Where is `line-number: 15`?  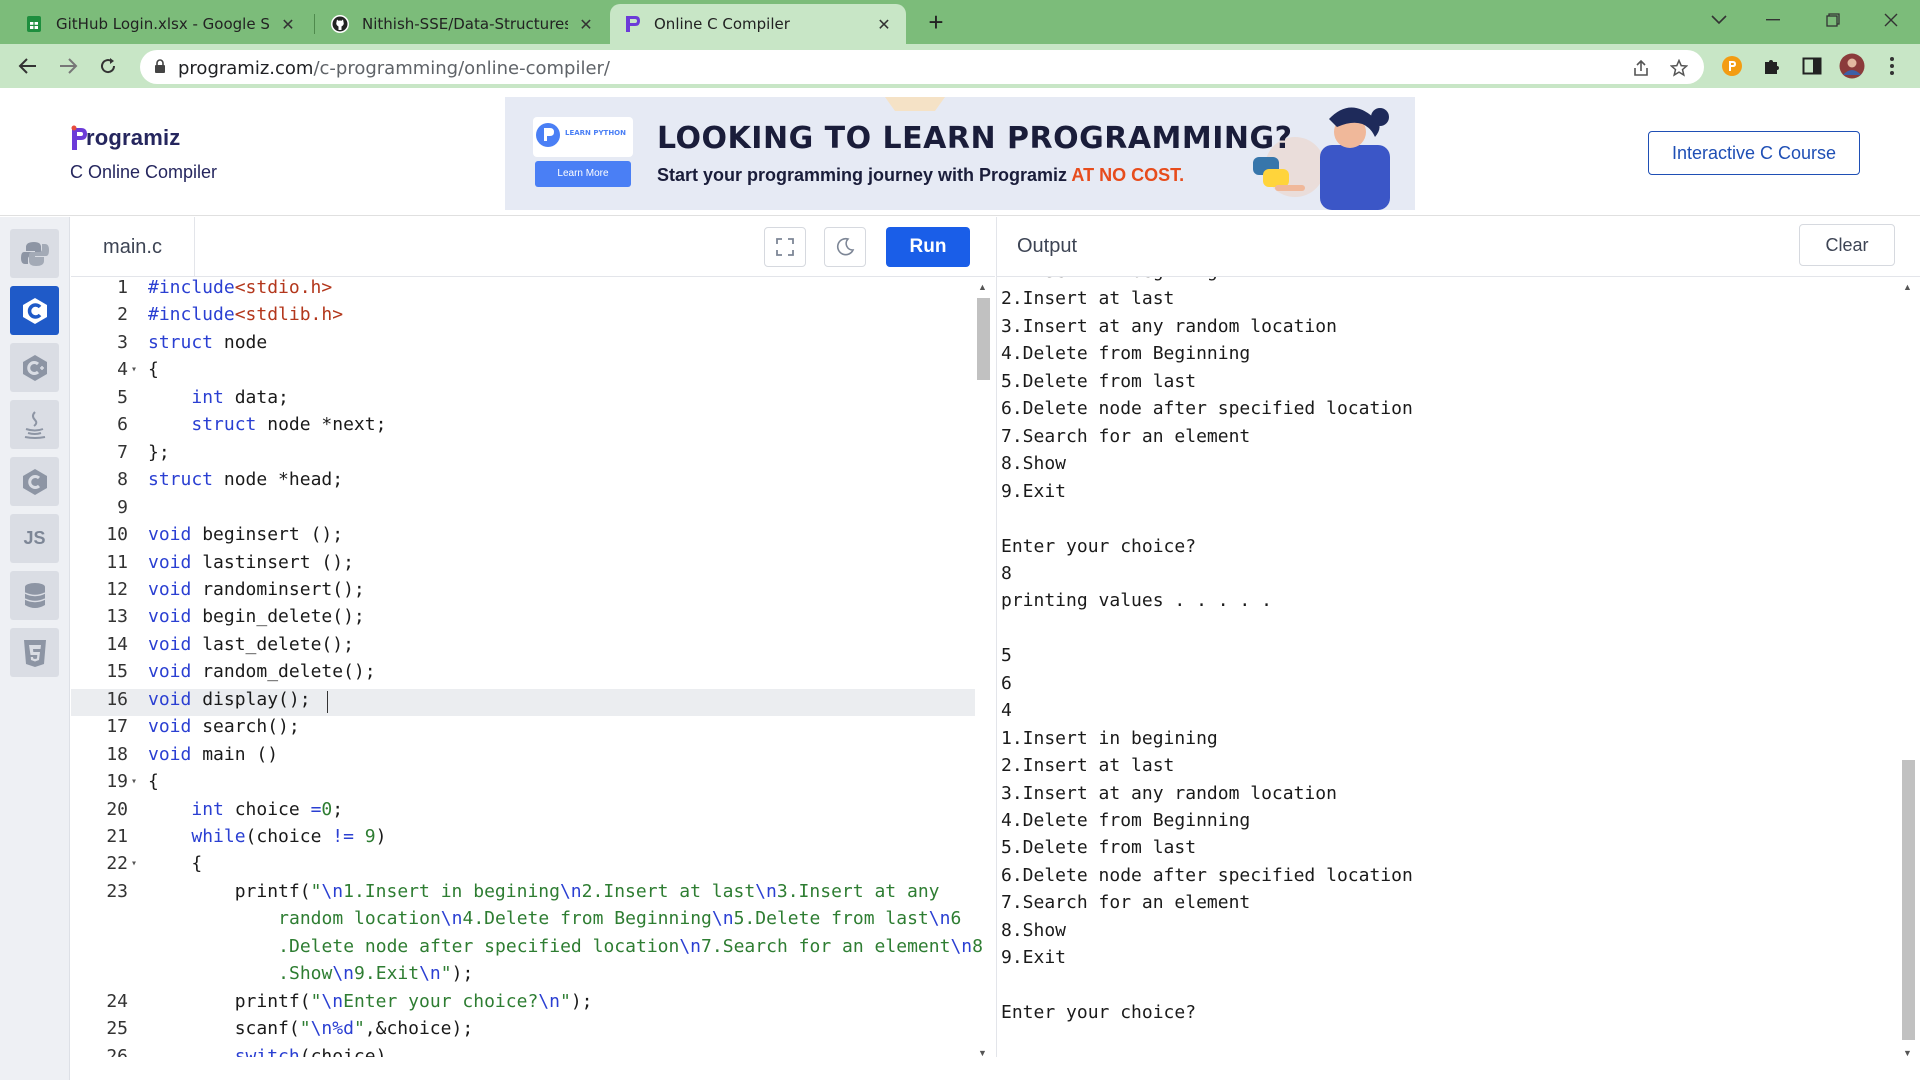
line-number: 15 is located at coordinates (117, 672).